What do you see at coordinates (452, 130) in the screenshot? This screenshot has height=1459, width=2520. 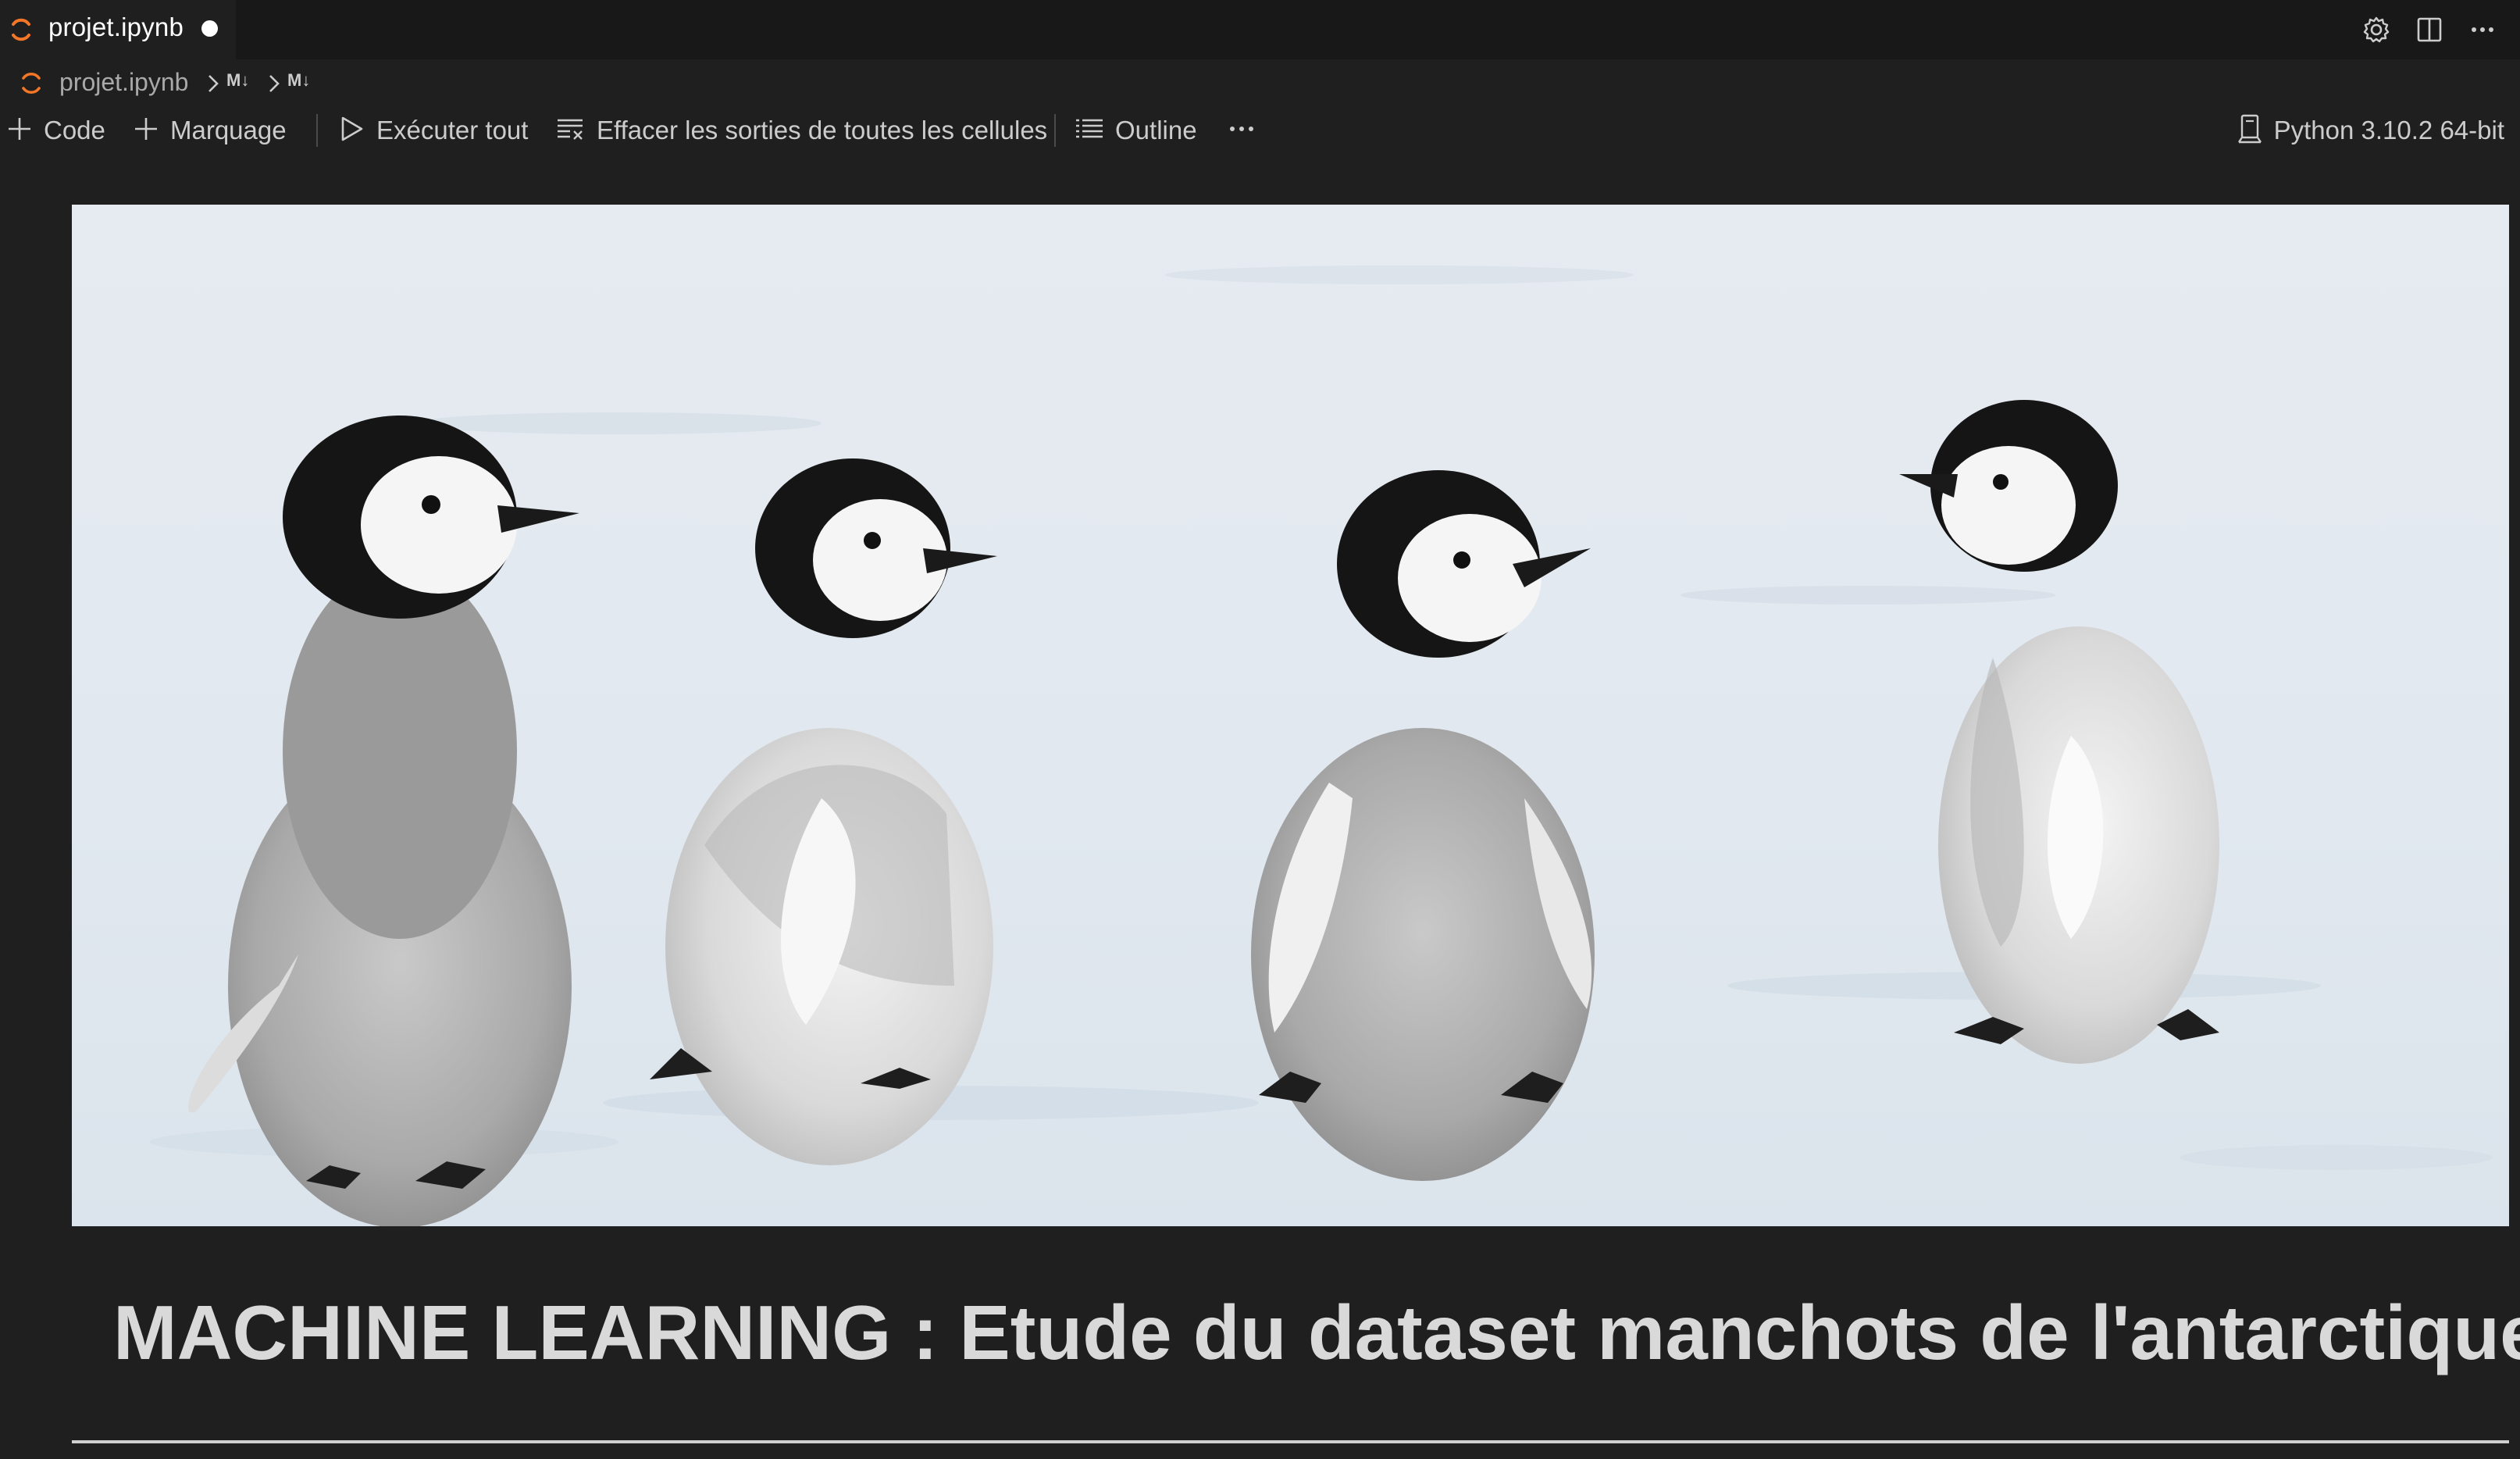 I see `run-all-label: Exécuter tout` at bounding box center [452, 130].